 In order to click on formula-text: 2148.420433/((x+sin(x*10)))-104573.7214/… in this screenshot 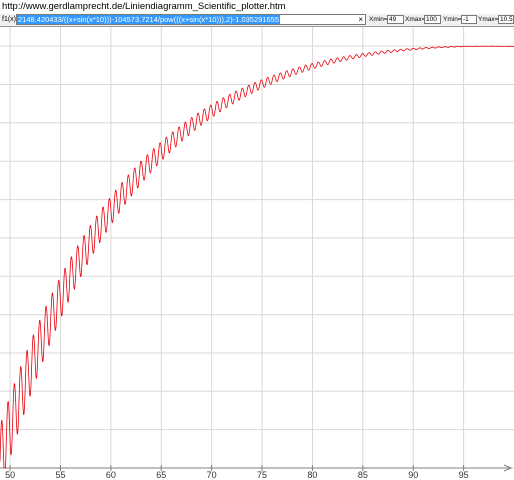, I will do `click(148, 19)`.